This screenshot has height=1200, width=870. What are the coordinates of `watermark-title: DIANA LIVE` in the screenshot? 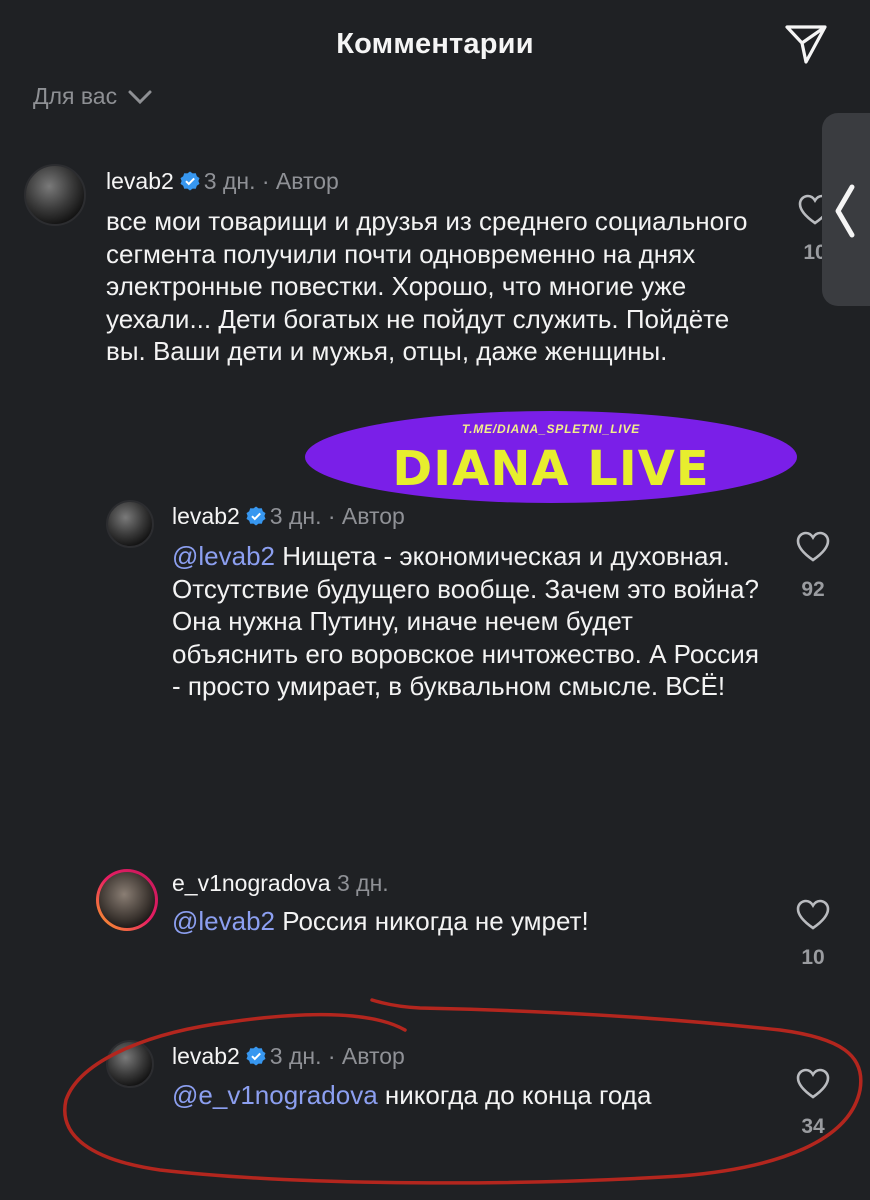 It's located at (551, 469).